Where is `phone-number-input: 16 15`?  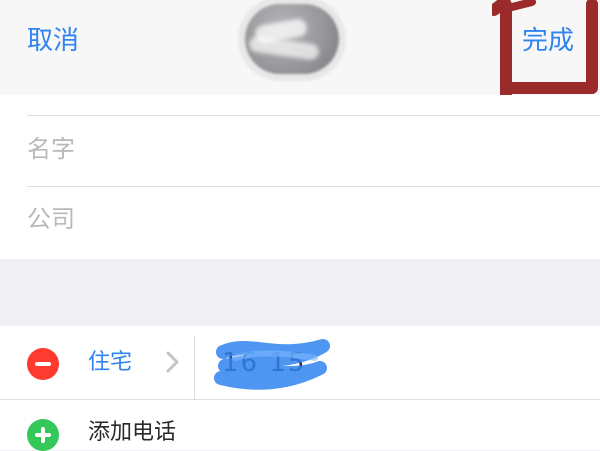
phone-number-input: 16 15 is located at coordinates (264, 363).